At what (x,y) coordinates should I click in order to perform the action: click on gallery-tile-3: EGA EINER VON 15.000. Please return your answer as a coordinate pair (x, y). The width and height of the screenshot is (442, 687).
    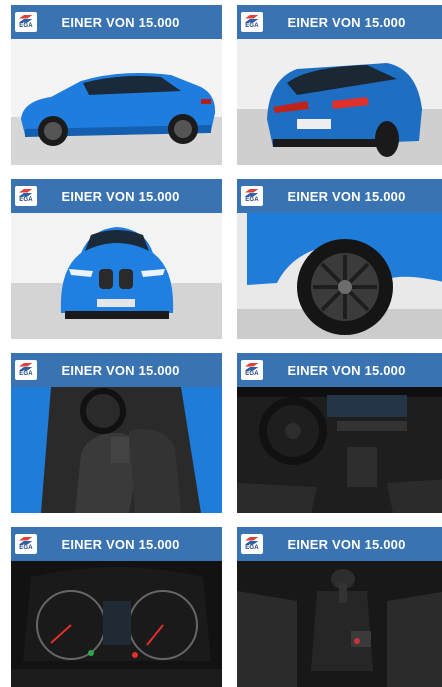
    Looking at the image, I should click on (116, 259).